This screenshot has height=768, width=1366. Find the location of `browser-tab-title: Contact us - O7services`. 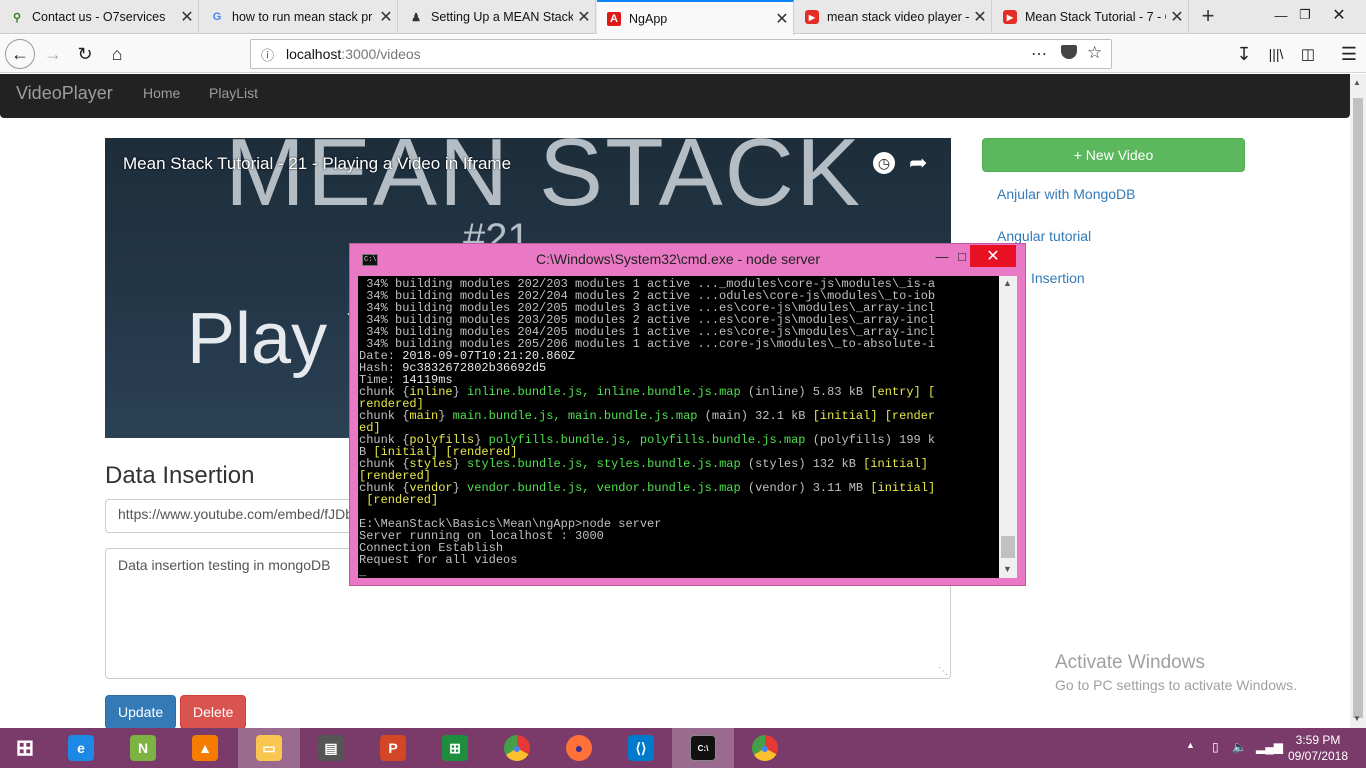

browser-tab-title: Contact us - O7services is located at coordinates (99, 17).